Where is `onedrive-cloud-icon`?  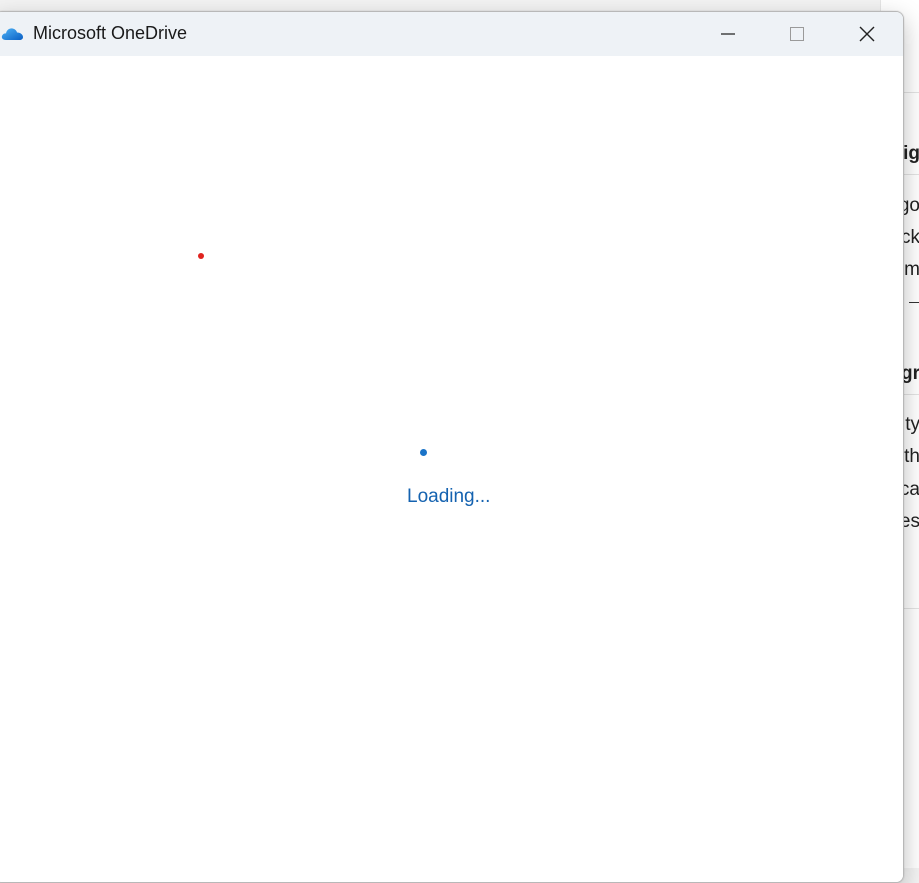
onedrive-cloud-icon is located at coordinates (12, 33).